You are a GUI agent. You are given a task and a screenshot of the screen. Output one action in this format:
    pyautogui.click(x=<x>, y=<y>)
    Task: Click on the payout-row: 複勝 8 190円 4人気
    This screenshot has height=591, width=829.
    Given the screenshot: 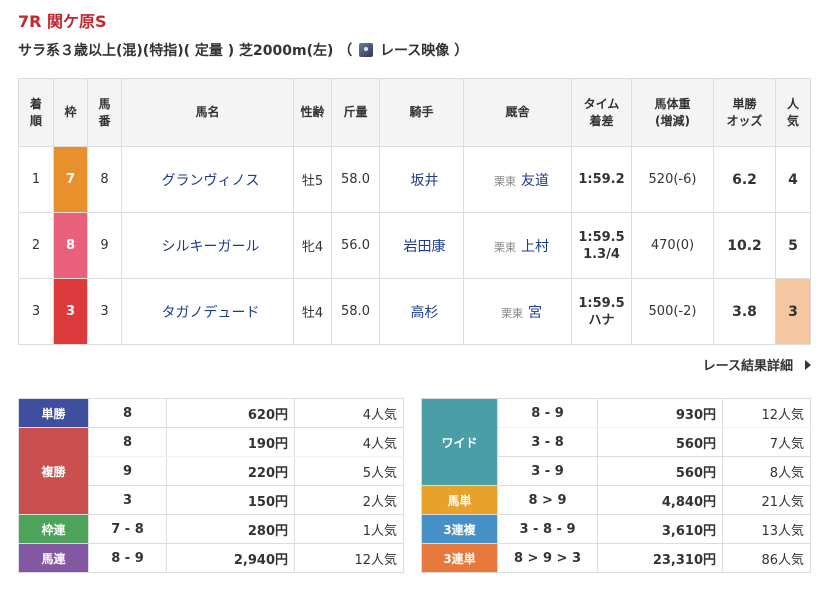 What is the action you would take?
    pyautogui.click(x=211, y=471)
    